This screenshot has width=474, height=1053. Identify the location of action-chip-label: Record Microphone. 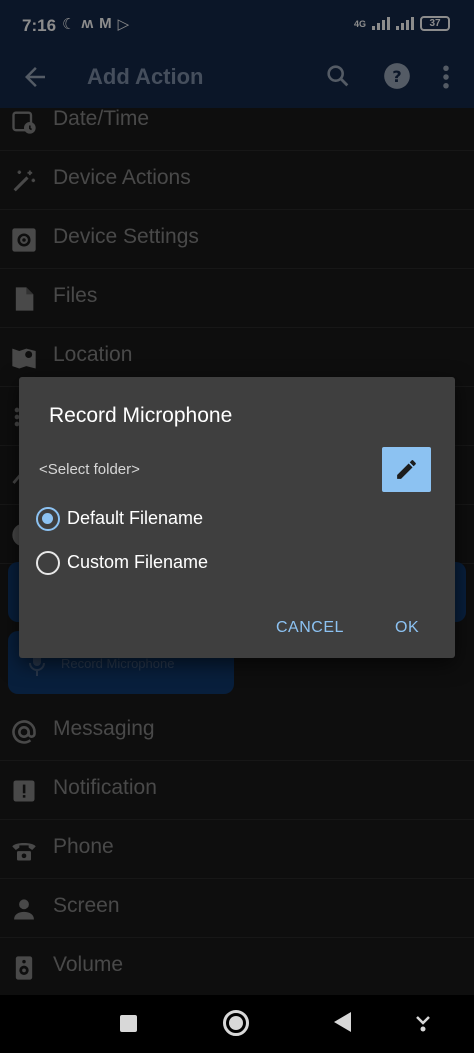
(118, 663).